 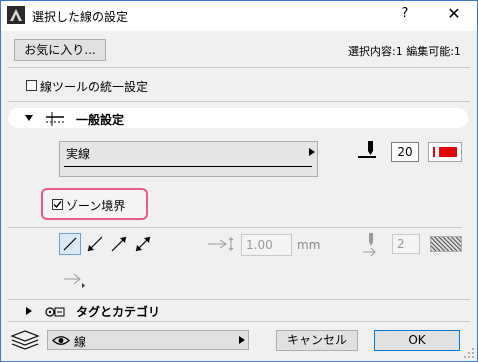 I want to click on line-preview, so click(x=188, y=166).